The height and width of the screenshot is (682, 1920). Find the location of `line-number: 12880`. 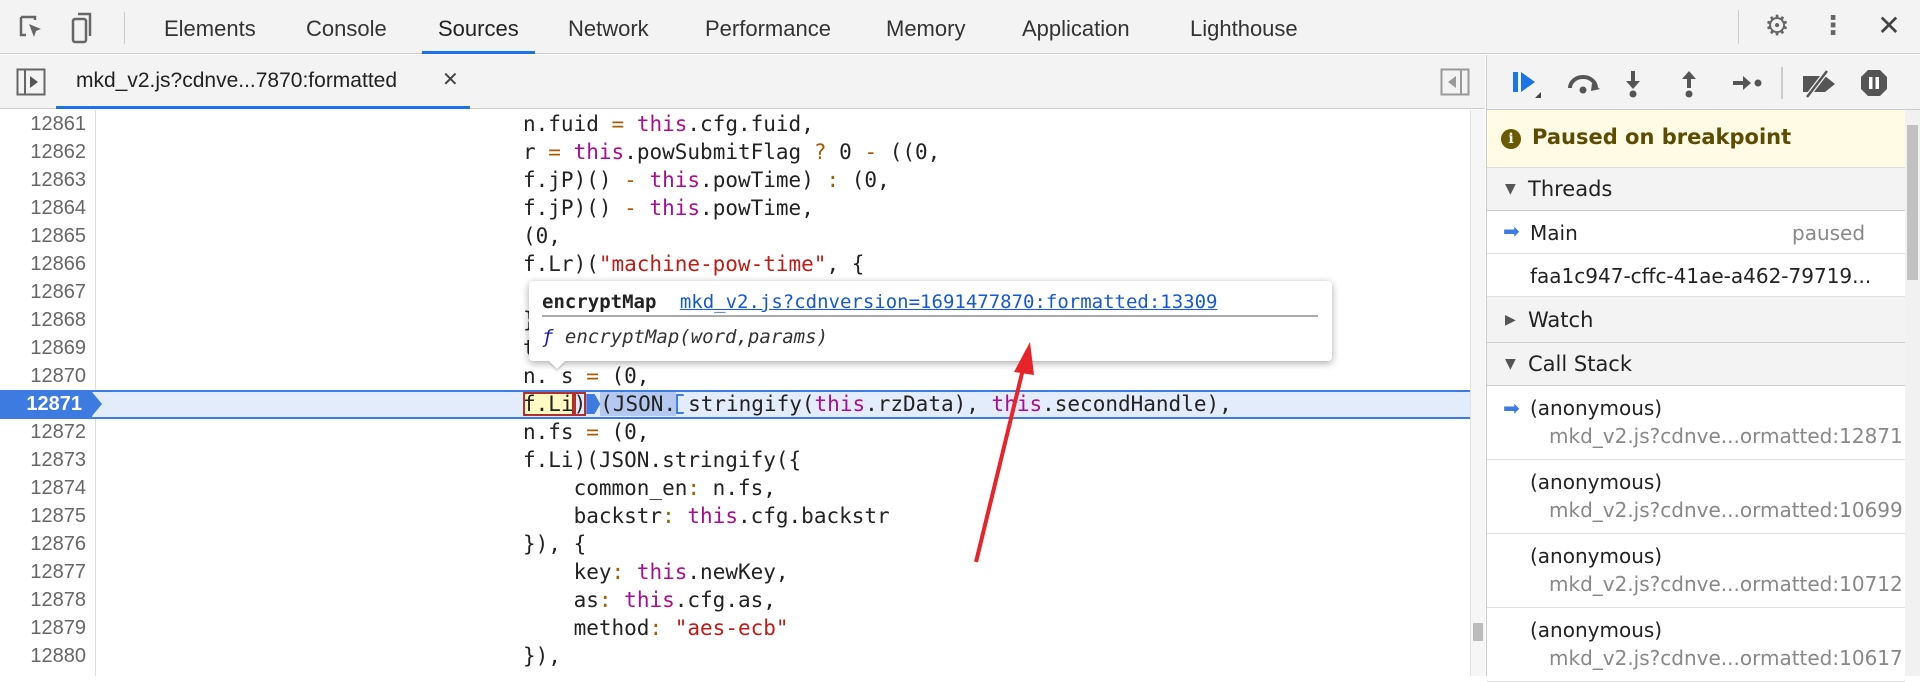

line-number: 12880 is located at coordinates (46, 656).